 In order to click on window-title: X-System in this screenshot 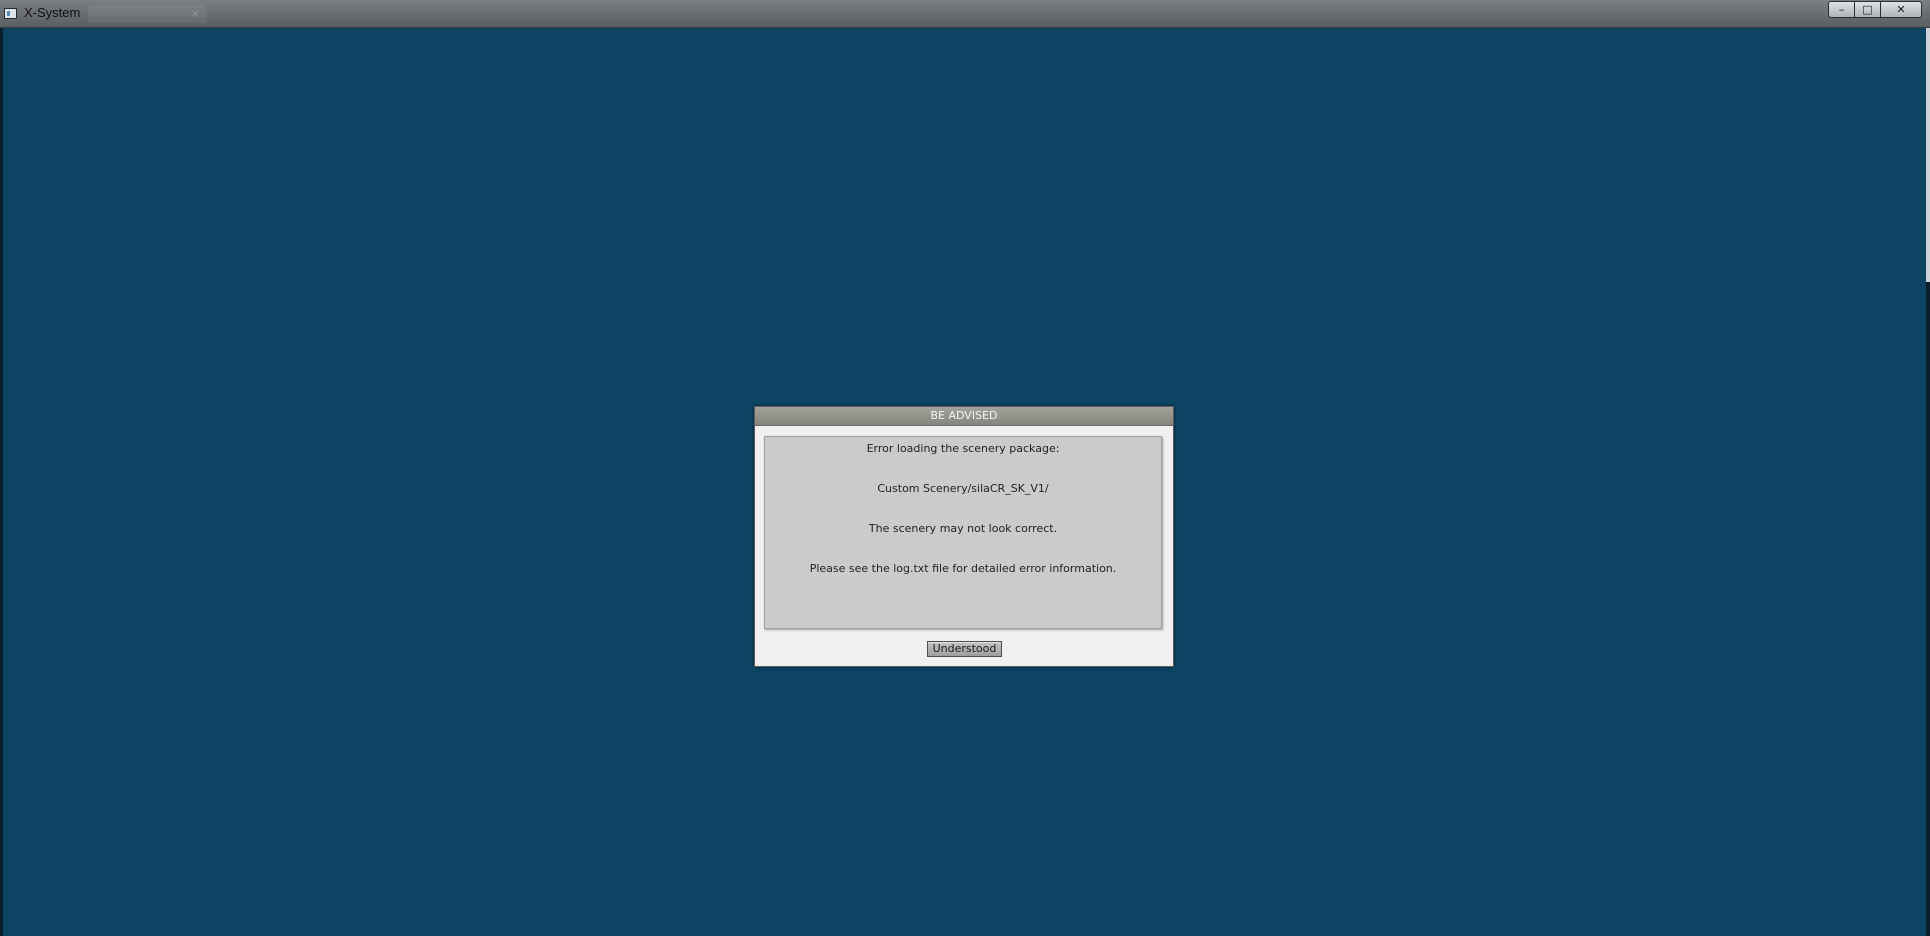, I will do `click(52, 12)`.